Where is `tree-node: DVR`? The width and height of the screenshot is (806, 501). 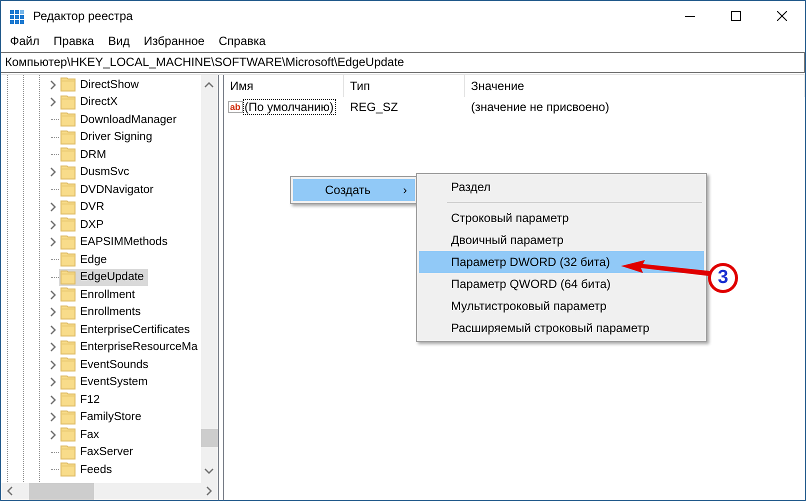 tree-node: DVR is located at coordinates (83, 207).